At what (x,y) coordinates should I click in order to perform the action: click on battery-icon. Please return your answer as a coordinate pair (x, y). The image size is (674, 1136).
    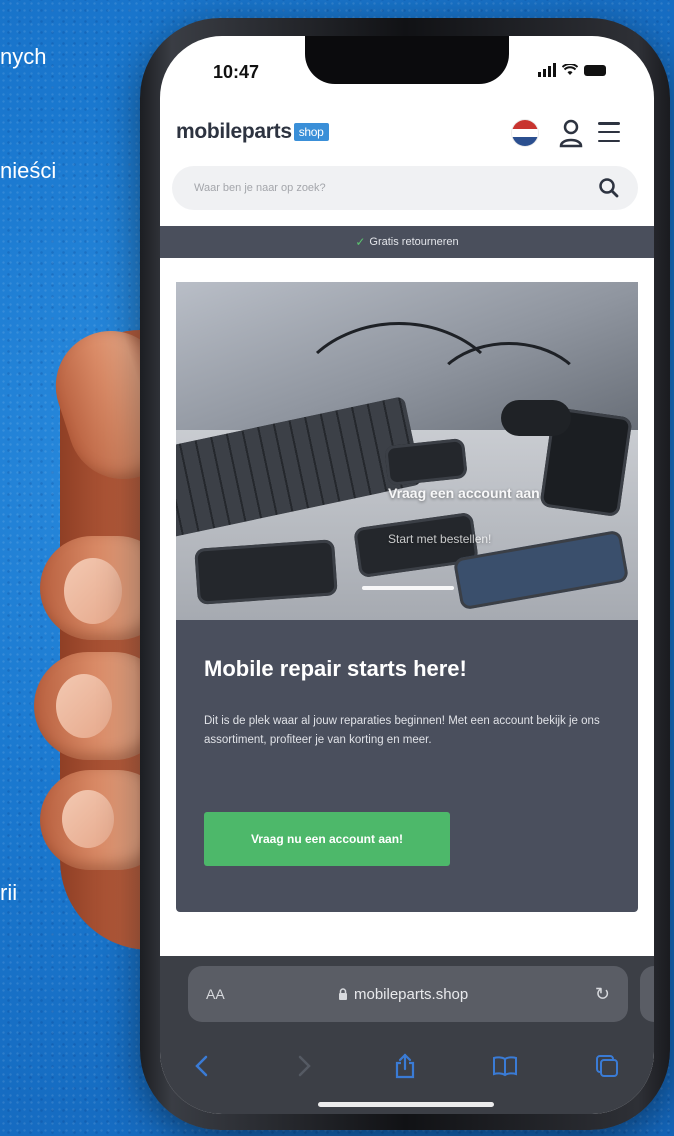
    Looking at the image, I should click on (595, 70).